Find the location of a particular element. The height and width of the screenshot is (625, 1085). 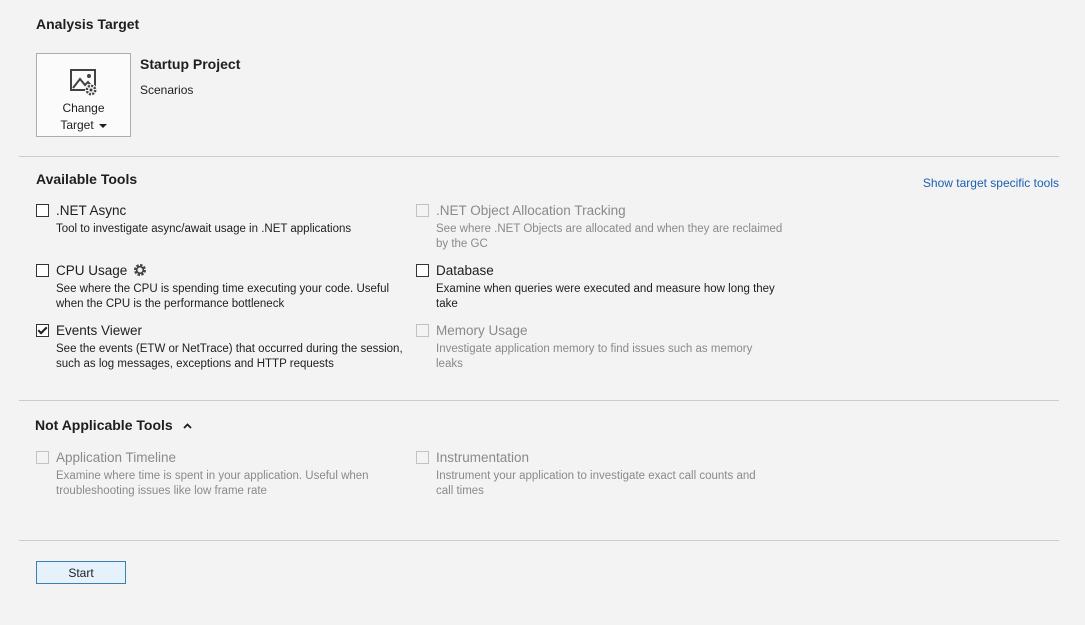

dotnet-object-allocation-checkbox is located at coordinates (422, 210).